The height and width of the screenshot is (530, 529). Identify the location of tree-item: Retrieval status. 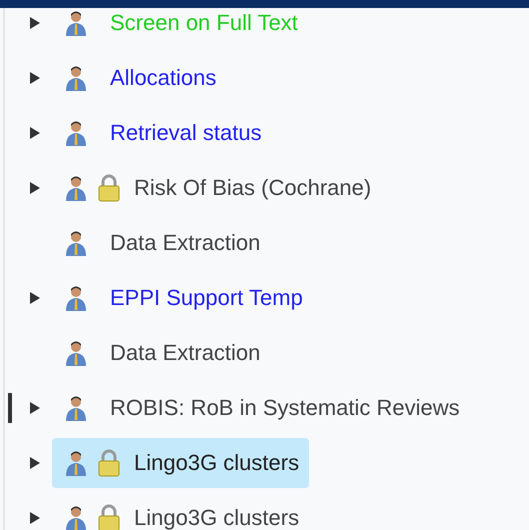
(162, 133).